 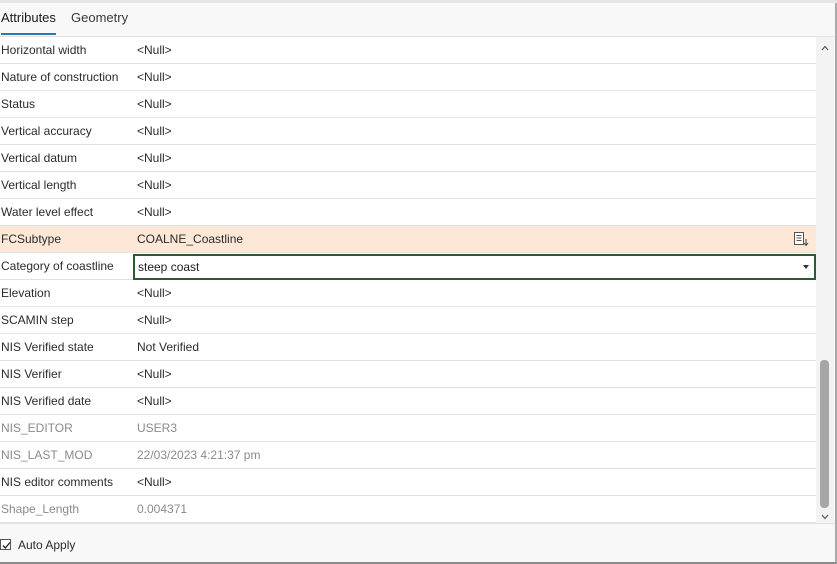 I want to click on field-name: NIS Verifier, so click(x=31, y=374).